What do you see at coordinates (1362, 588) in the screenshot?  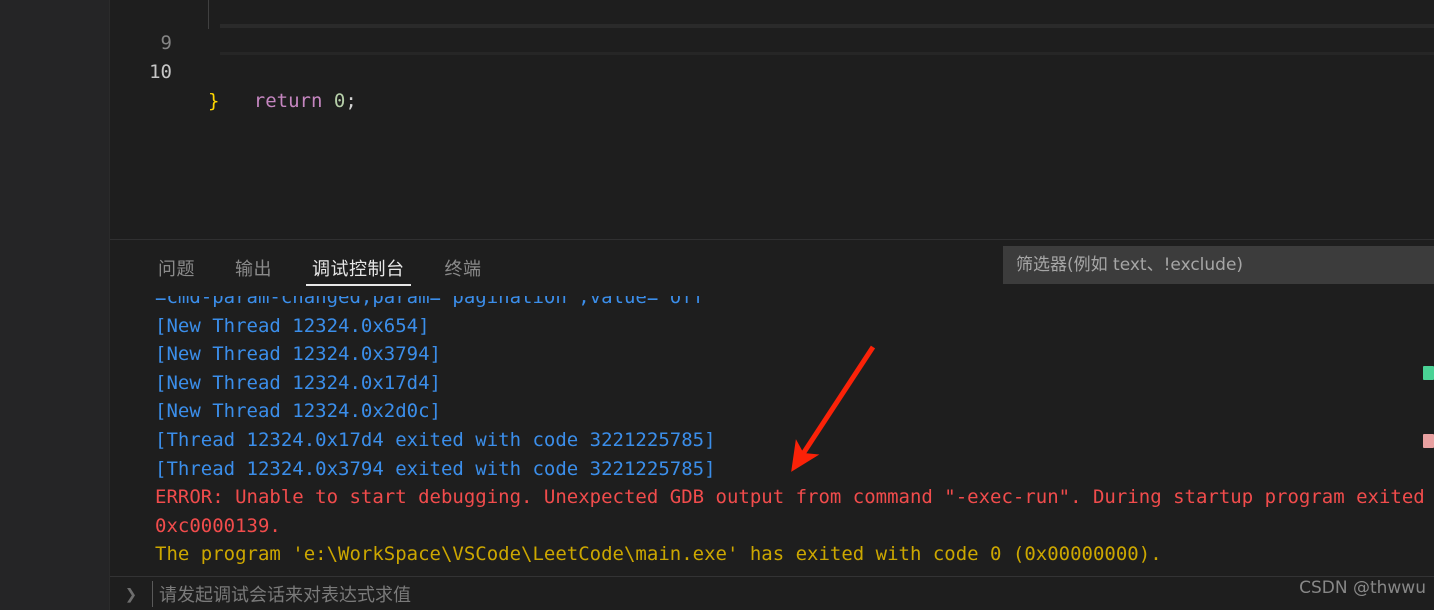 I see `watermark: CSDN @thwwu` at bounding box center [1362, 588].